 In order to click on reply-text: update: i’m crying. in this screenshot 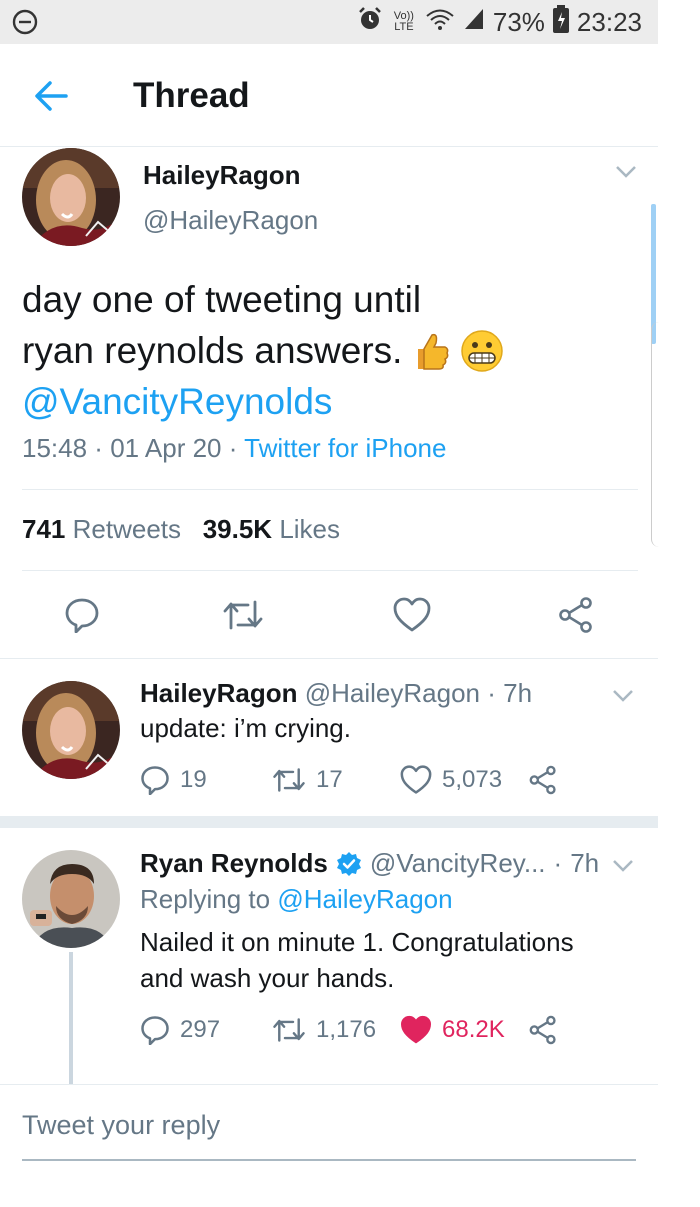, I will do `click(245, 728)`.